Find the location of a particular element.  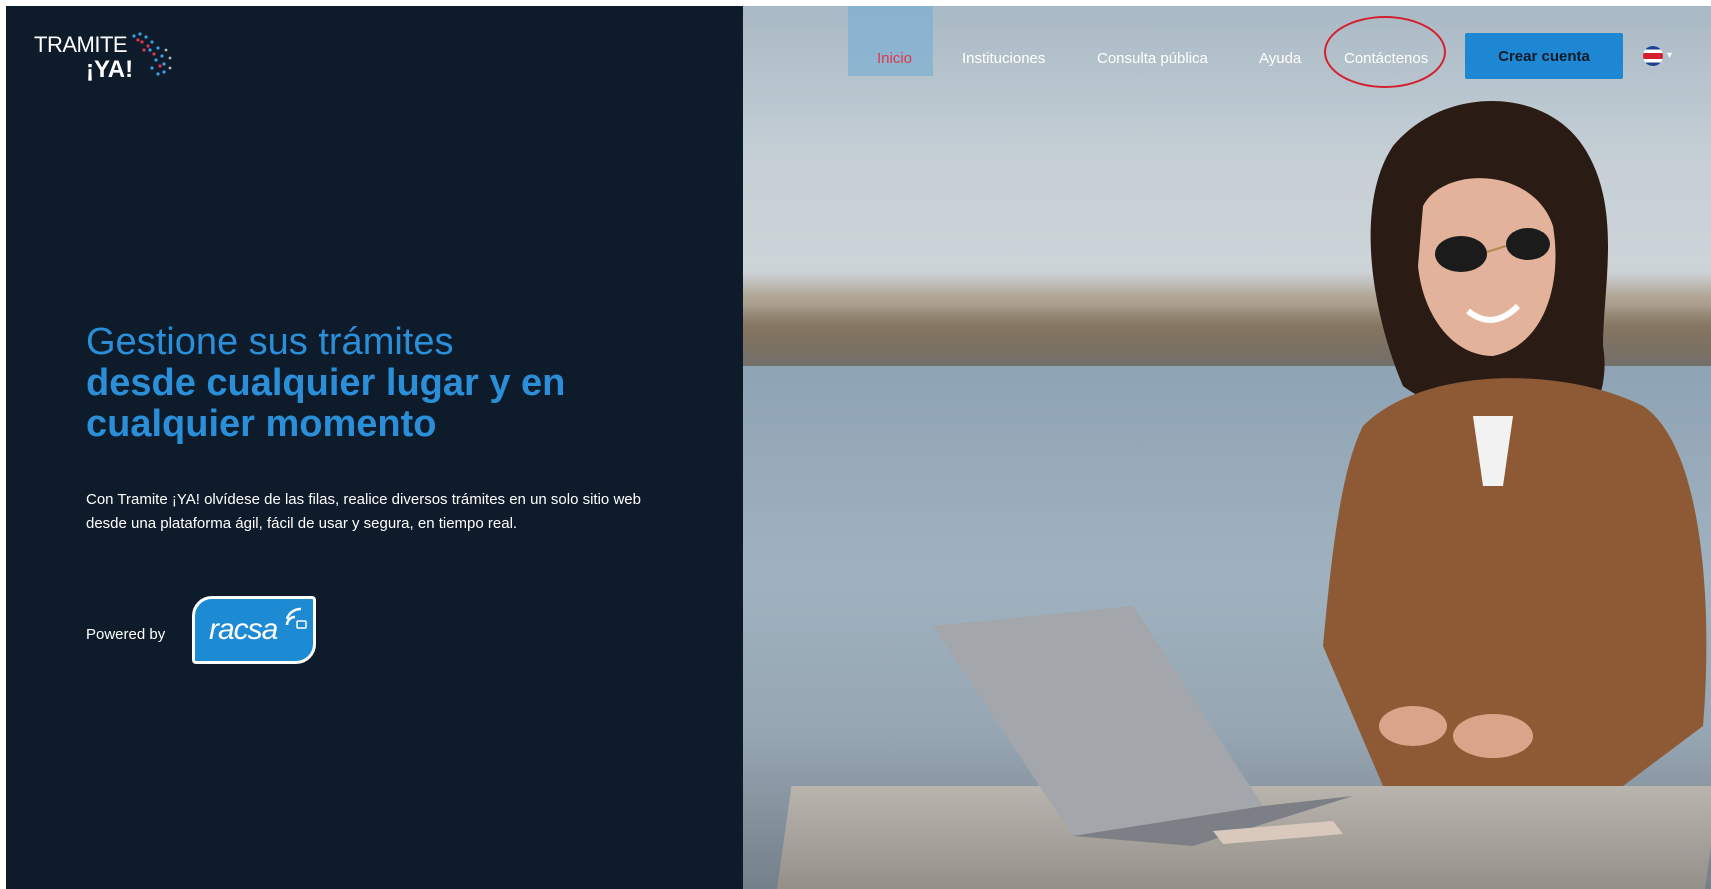

chevron-down-icon: ▾ is located at coordinates (1669, 55).